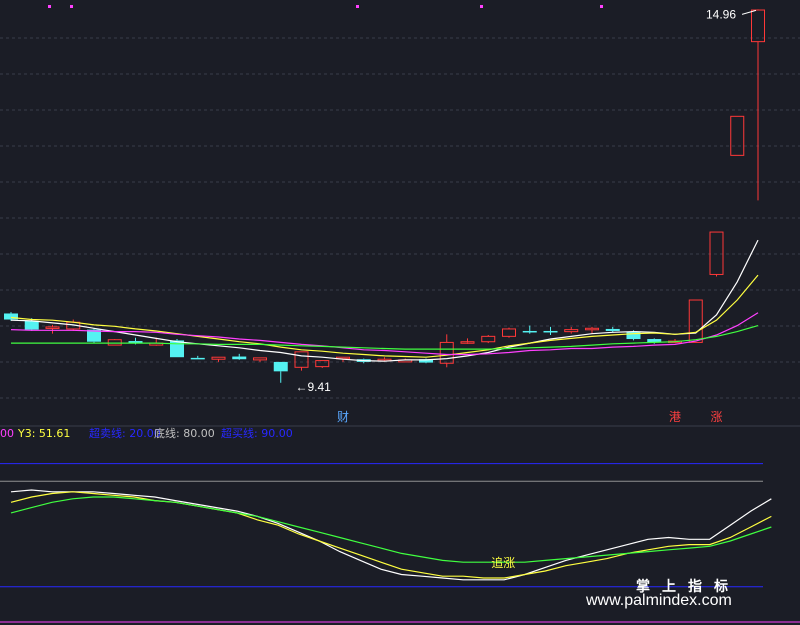 This screenshot has width=800, height=625. Describe the element at coordinates (659, 600) in the screenshot. I see `watermark-url: www.palmindex.com` at that location.